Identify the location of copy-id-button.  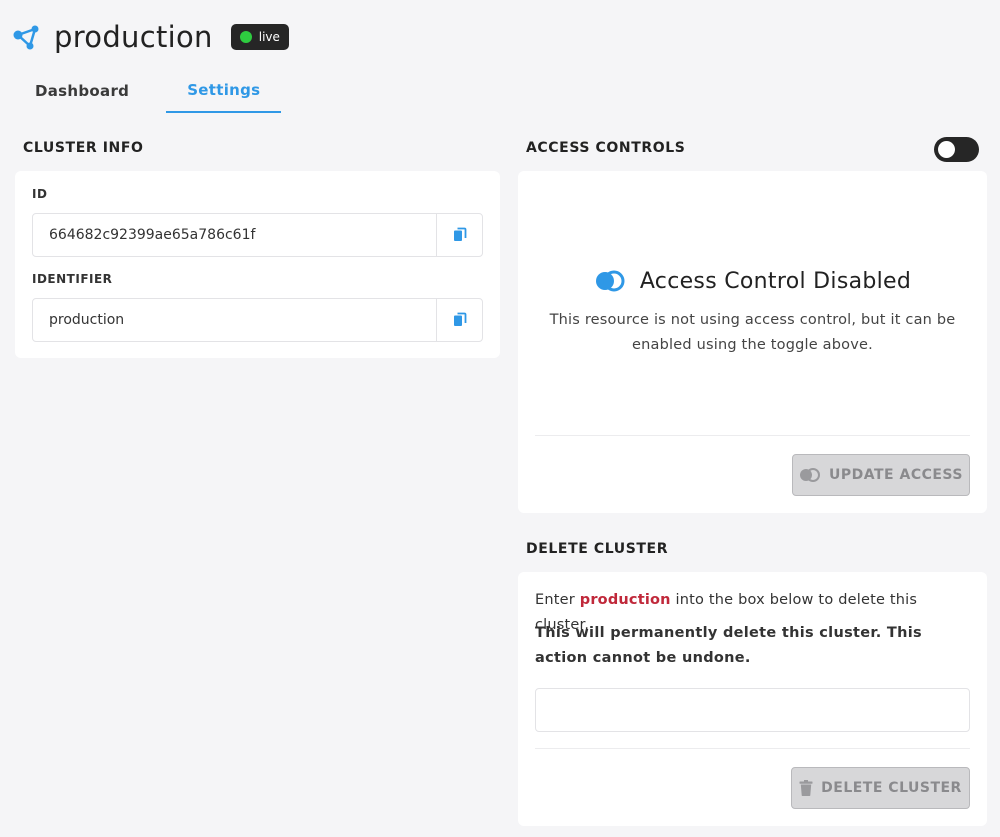
(459, 235).